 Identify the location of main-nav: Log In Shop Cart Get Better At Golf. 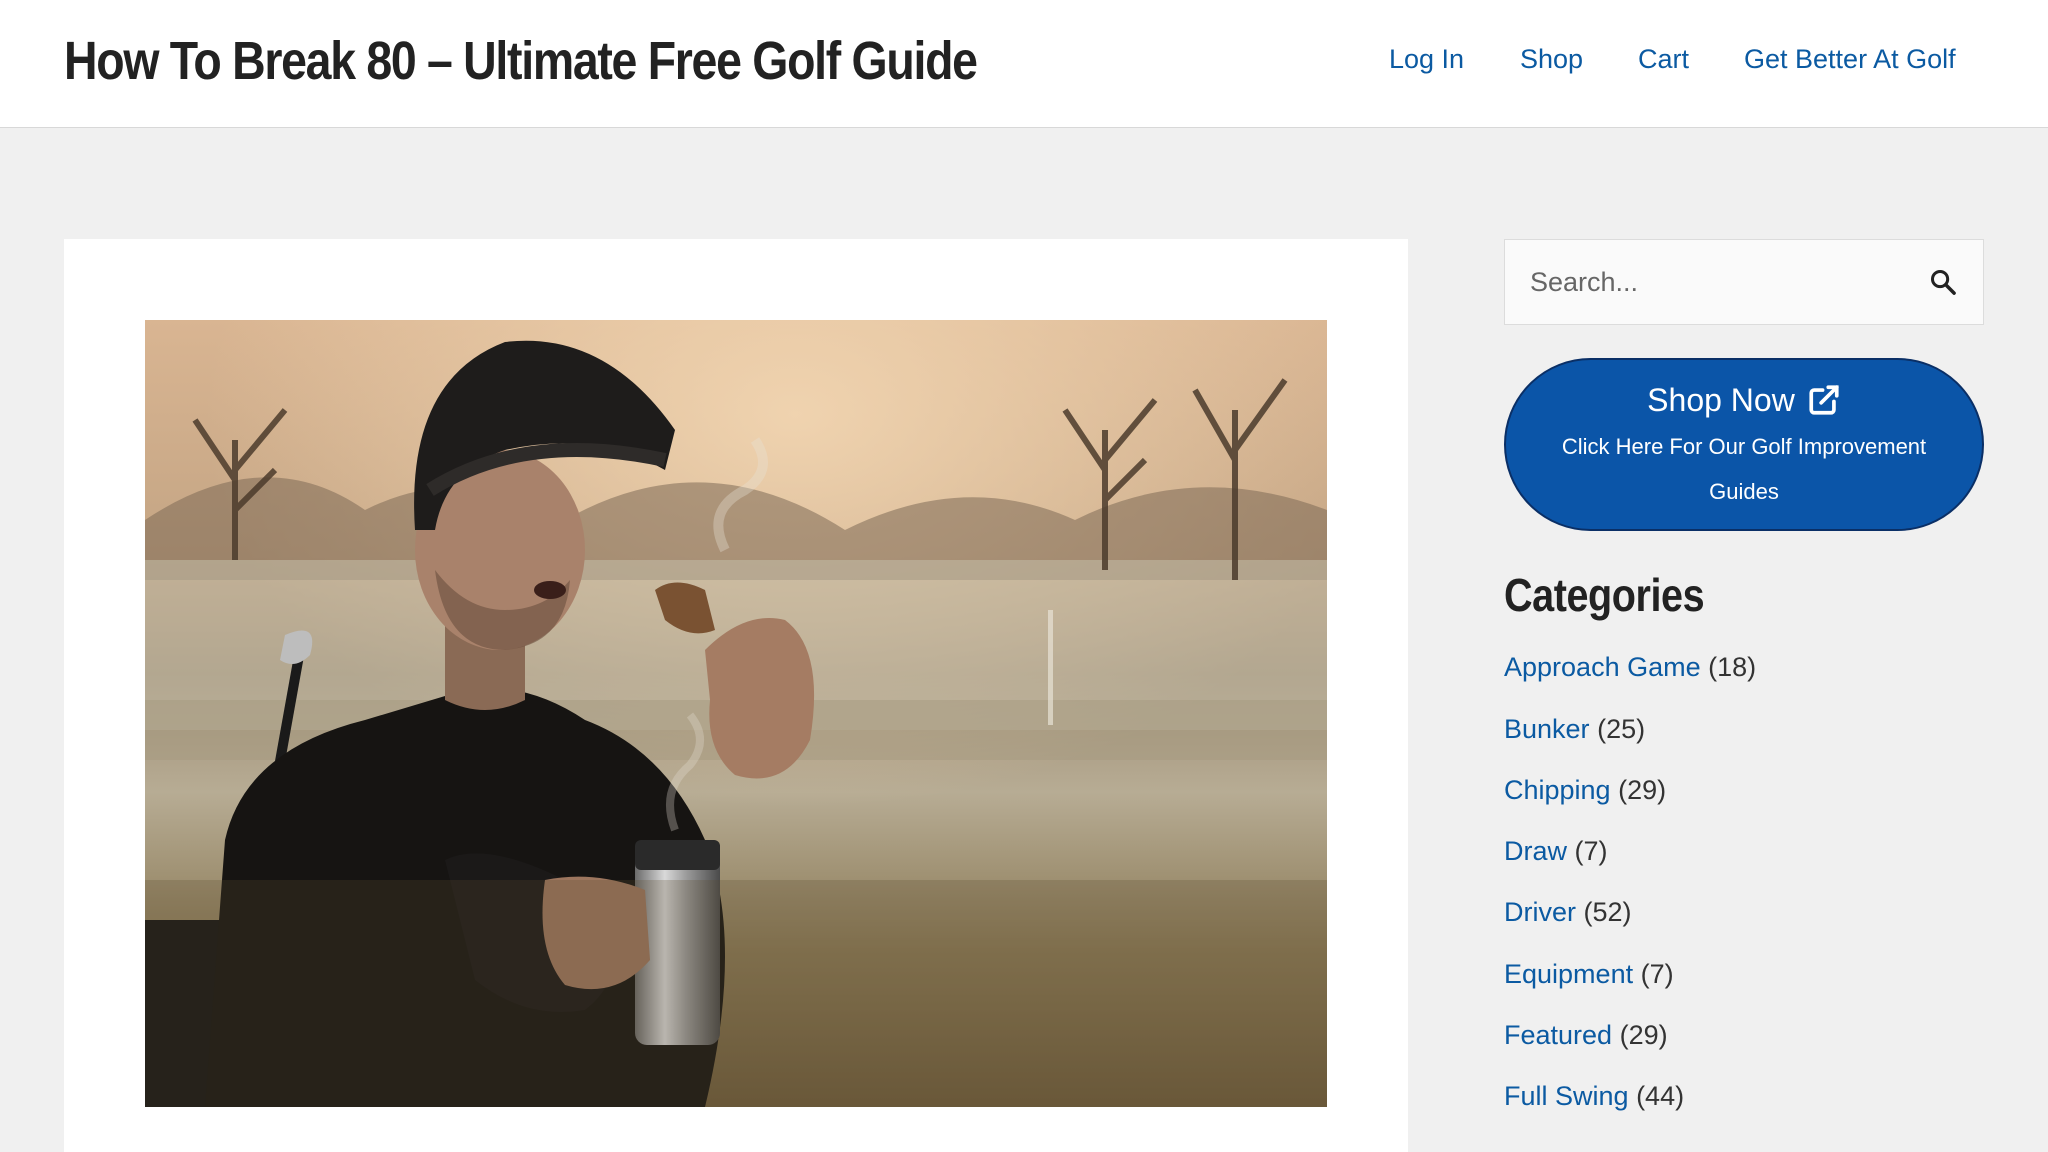
(1024, 64).